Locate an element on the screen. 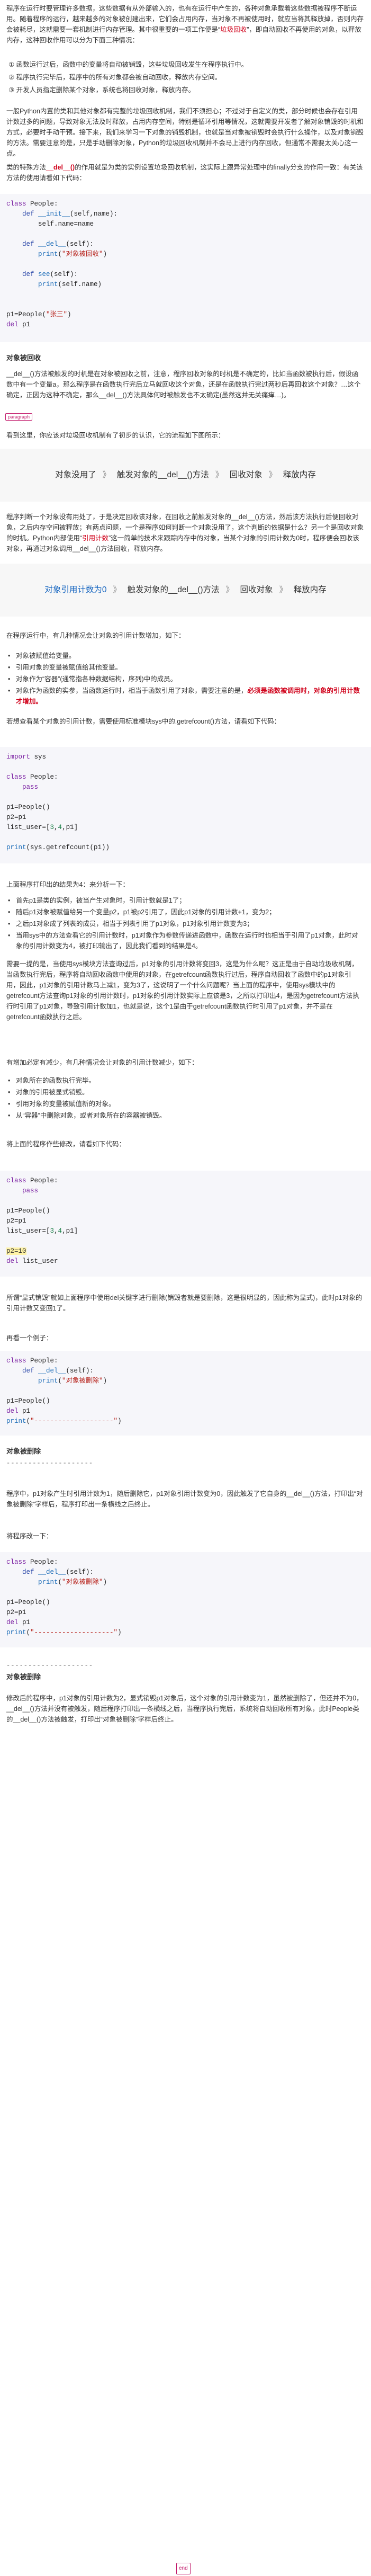 The height and width of the screenshot is (2576, 371). code-line: def __del__(self): is located at coordinates (185, 244).